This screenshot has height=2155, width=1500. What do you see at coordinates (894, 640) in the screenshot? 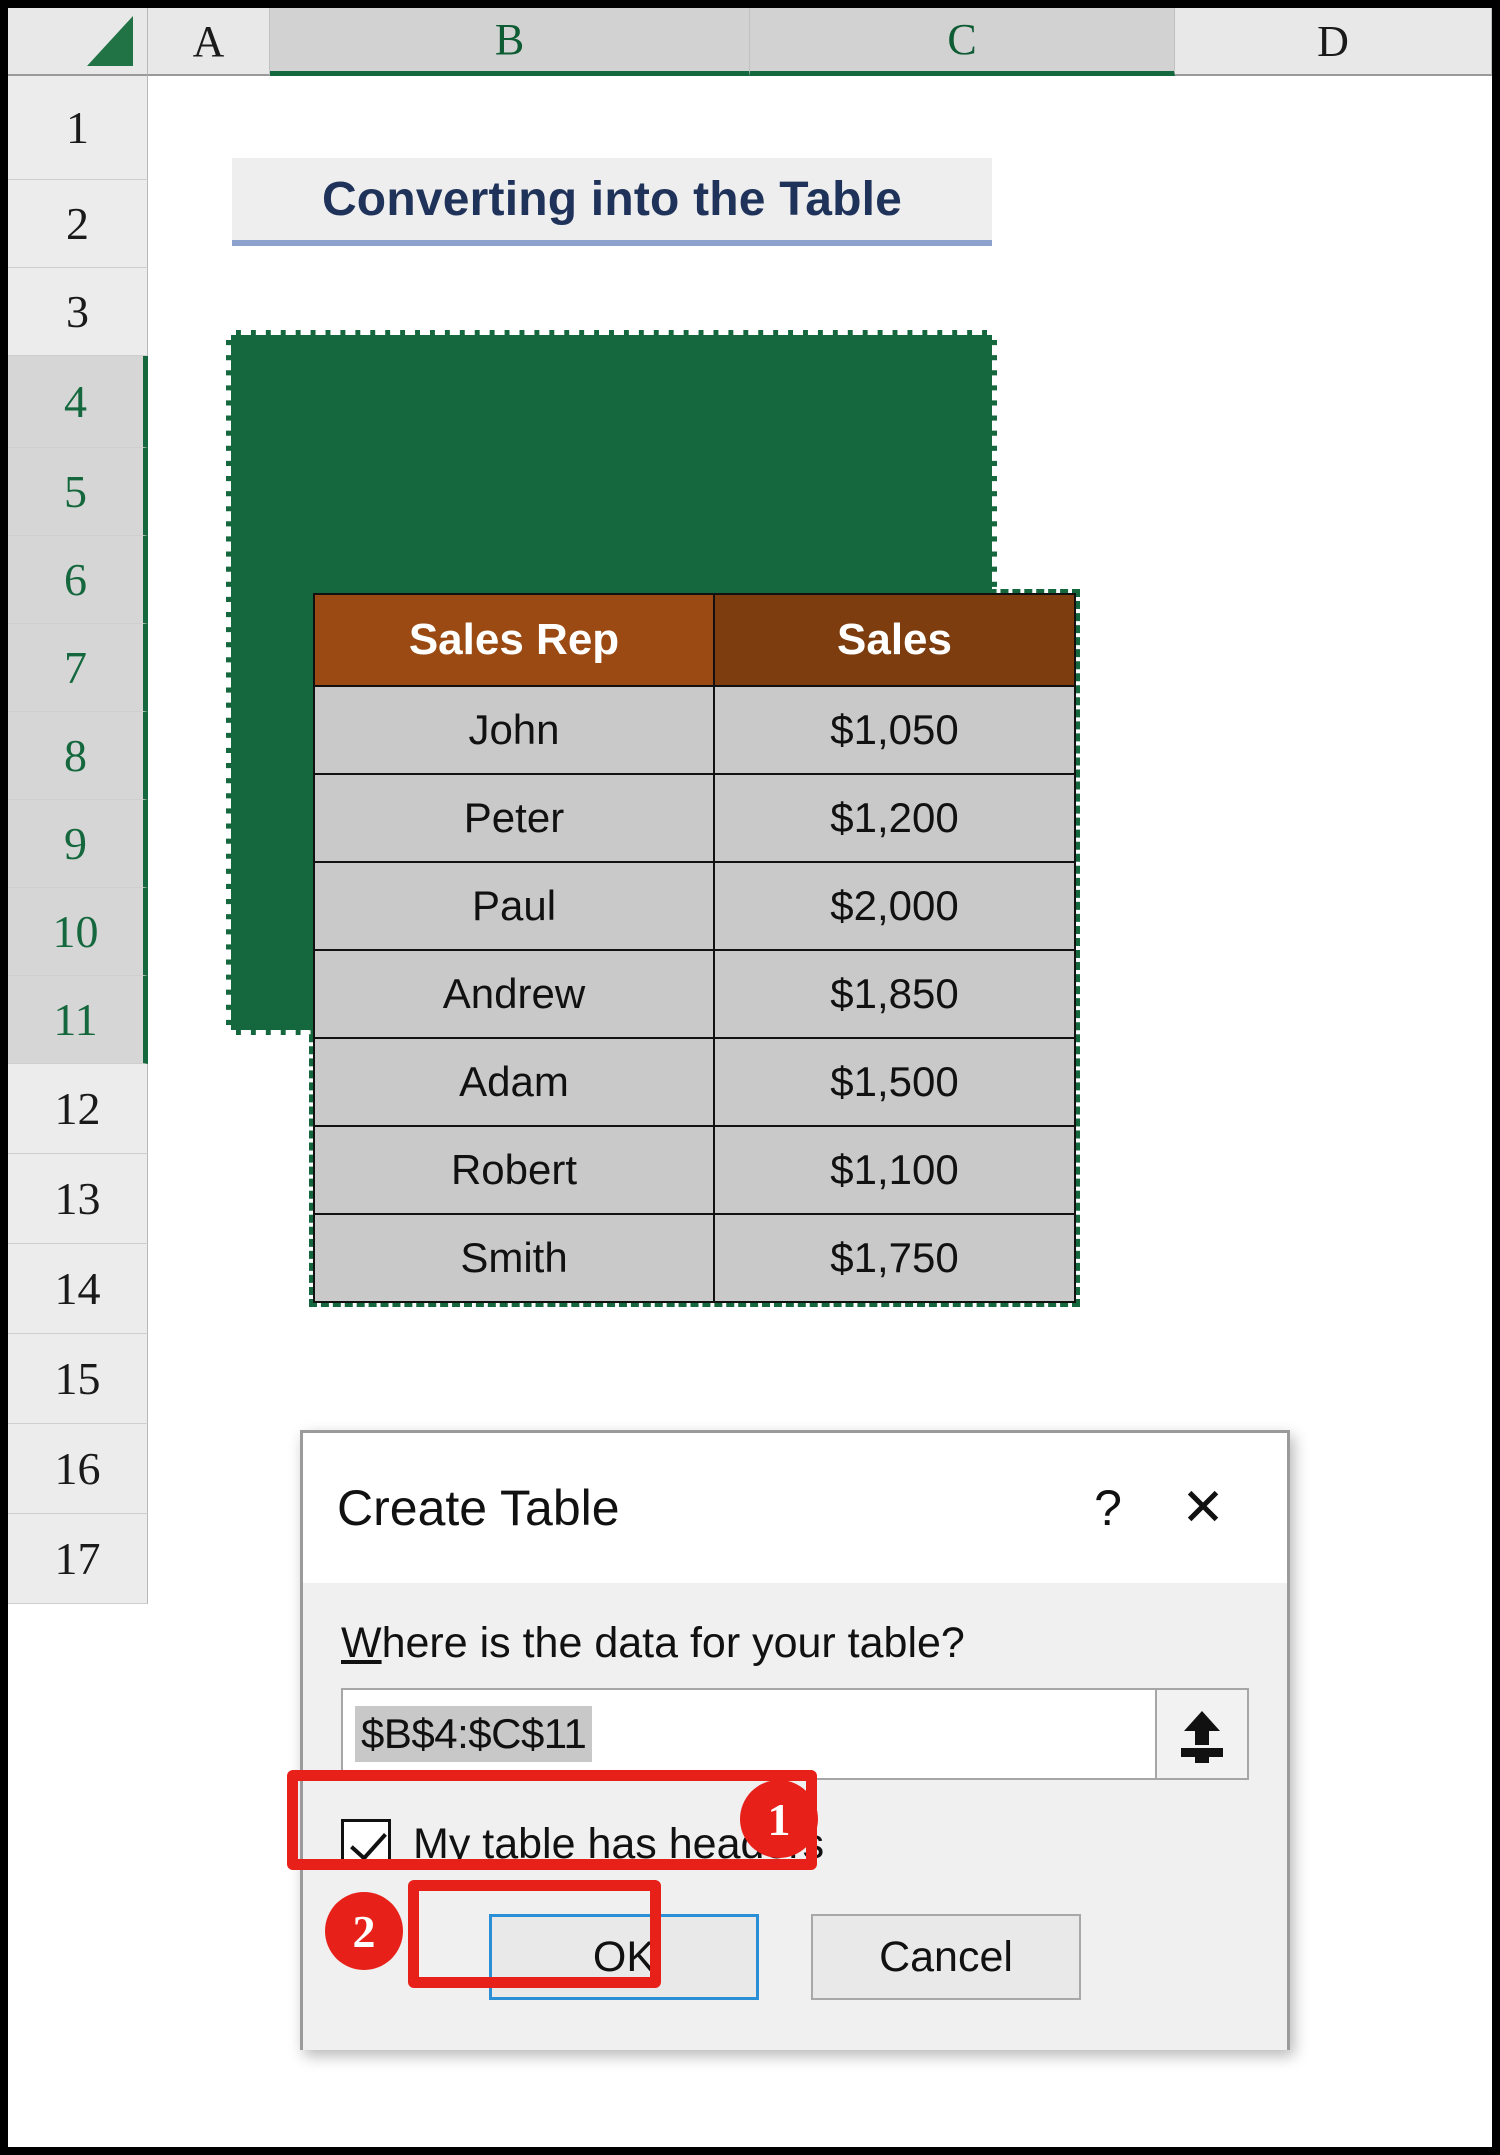
I see `table-header-sales: Sales` at bounding box center [894, 640].